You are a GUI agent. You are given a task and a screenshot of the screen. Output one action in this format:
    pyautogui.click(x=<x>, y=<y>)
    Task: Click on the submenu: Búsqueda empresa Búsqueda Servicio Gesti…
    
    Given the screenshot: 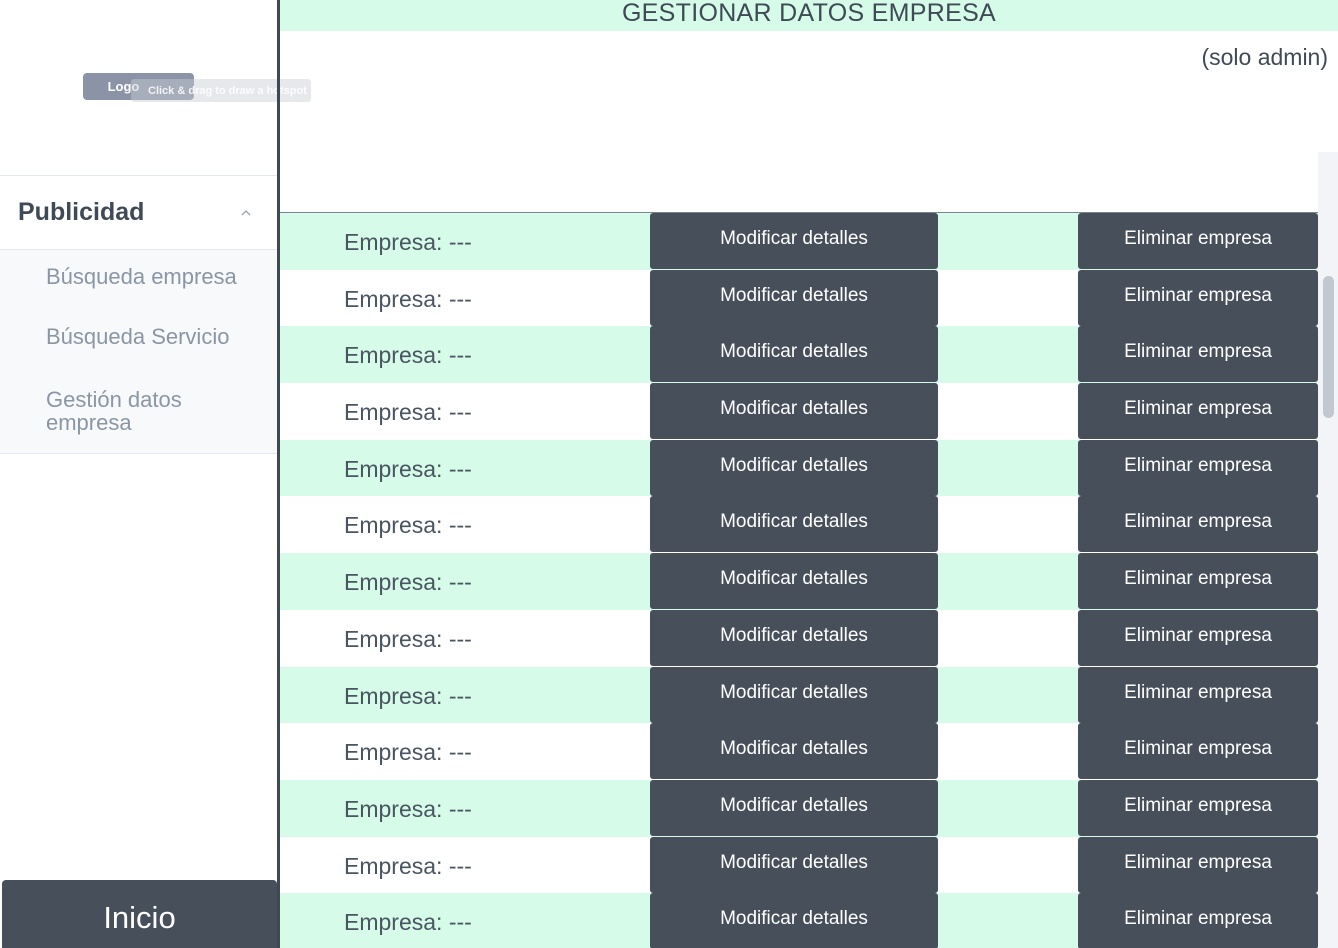 What is the action you would take?
    pyautogui.click(x=138, y=351)
    